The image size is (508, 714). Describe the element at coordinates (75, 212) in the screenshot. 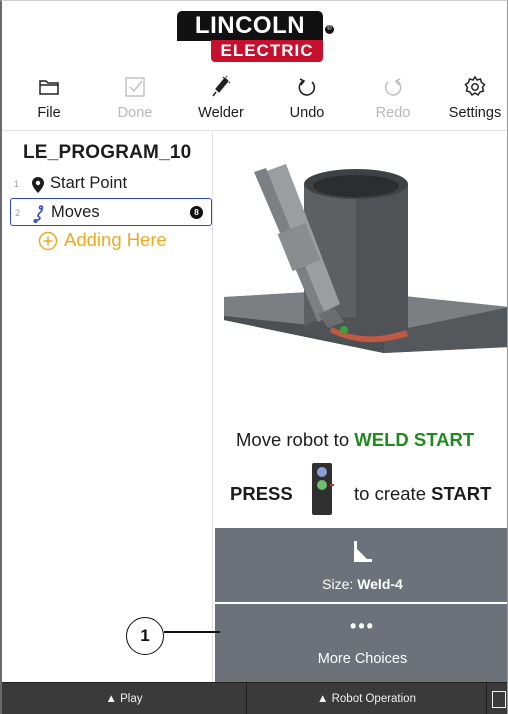

I see `step-label: Moves` at that location.